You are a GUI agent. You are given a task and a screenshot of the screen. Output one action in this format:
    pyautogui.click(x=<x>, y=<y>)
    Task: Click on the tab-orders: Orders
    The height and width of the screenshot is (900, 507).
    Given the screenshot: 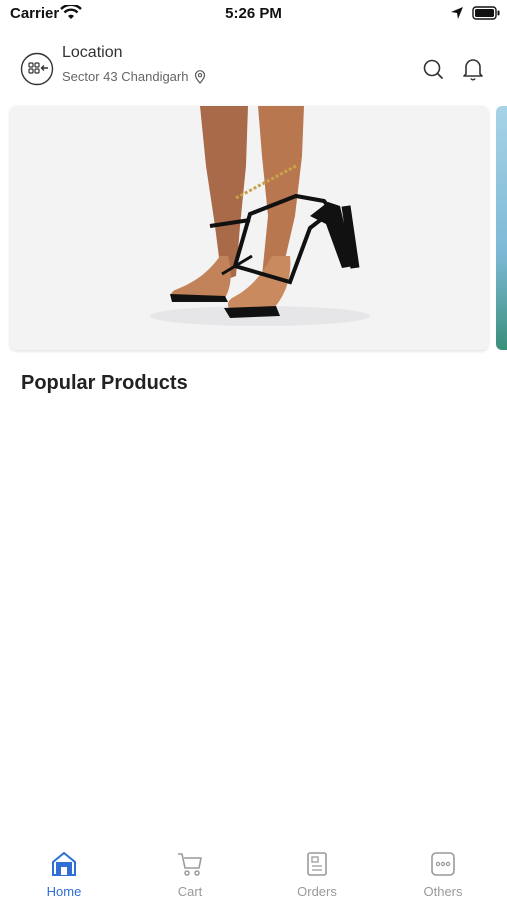 What is the action you would take?
    pyautogui.click(x=317, y=874)
    